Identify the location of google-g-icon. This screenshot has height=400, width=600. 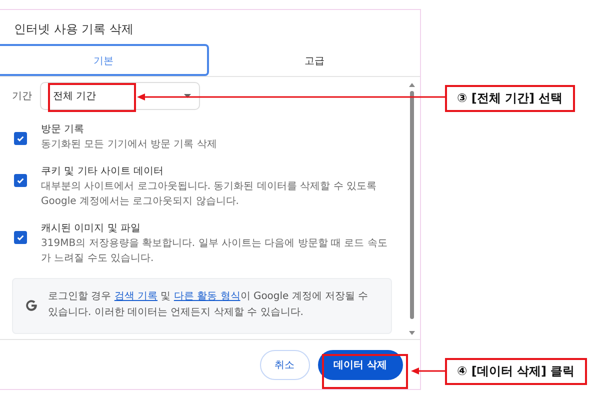
(31, 305).